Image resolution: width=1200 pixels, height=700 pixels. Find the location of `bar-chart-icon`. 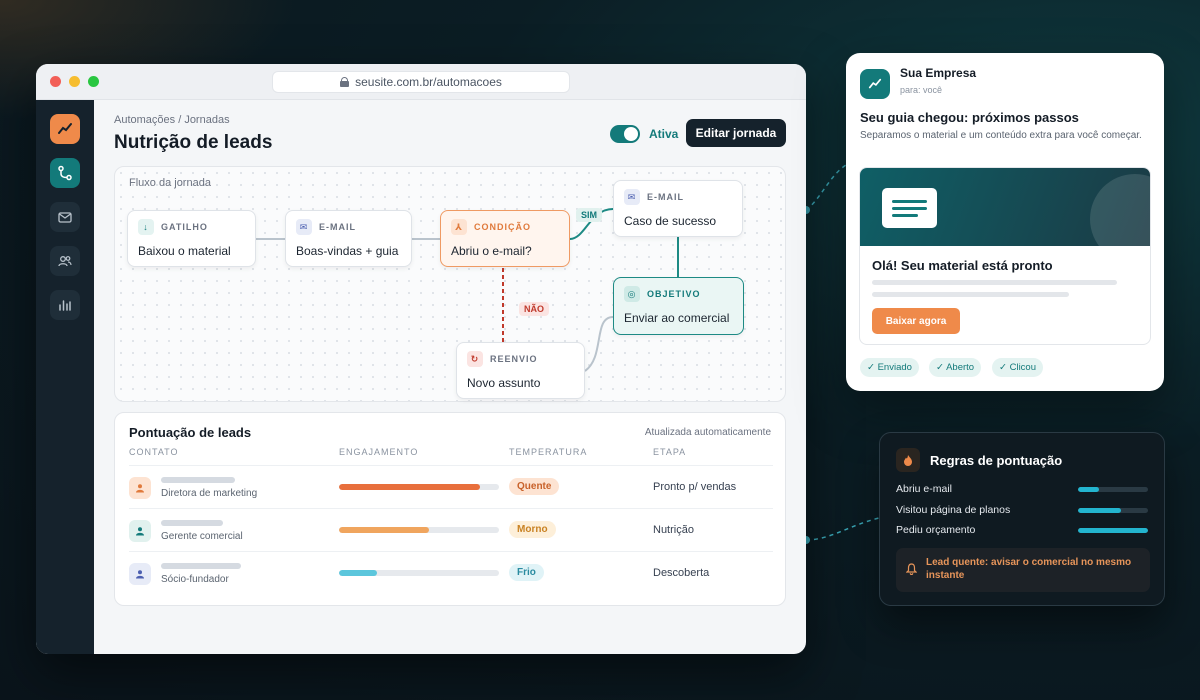

bar-chart-icon is located at coordinates (65, 305).